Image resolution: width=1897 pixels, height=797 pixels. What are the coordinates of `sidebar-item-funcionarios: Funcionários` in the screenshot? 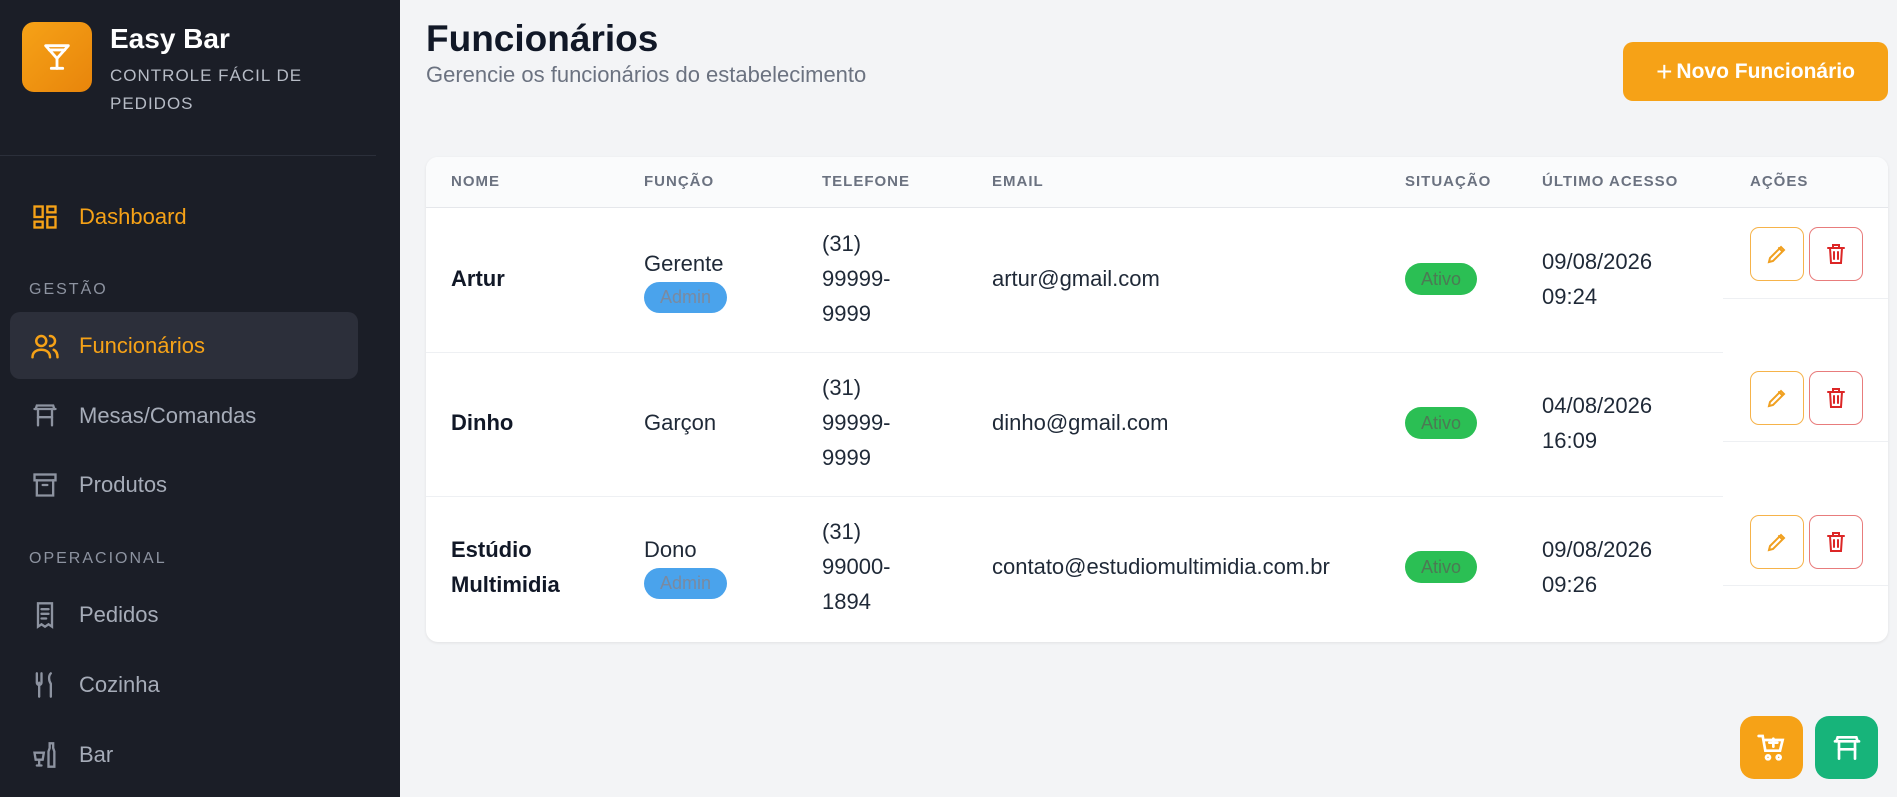 It's located at (184, 345).